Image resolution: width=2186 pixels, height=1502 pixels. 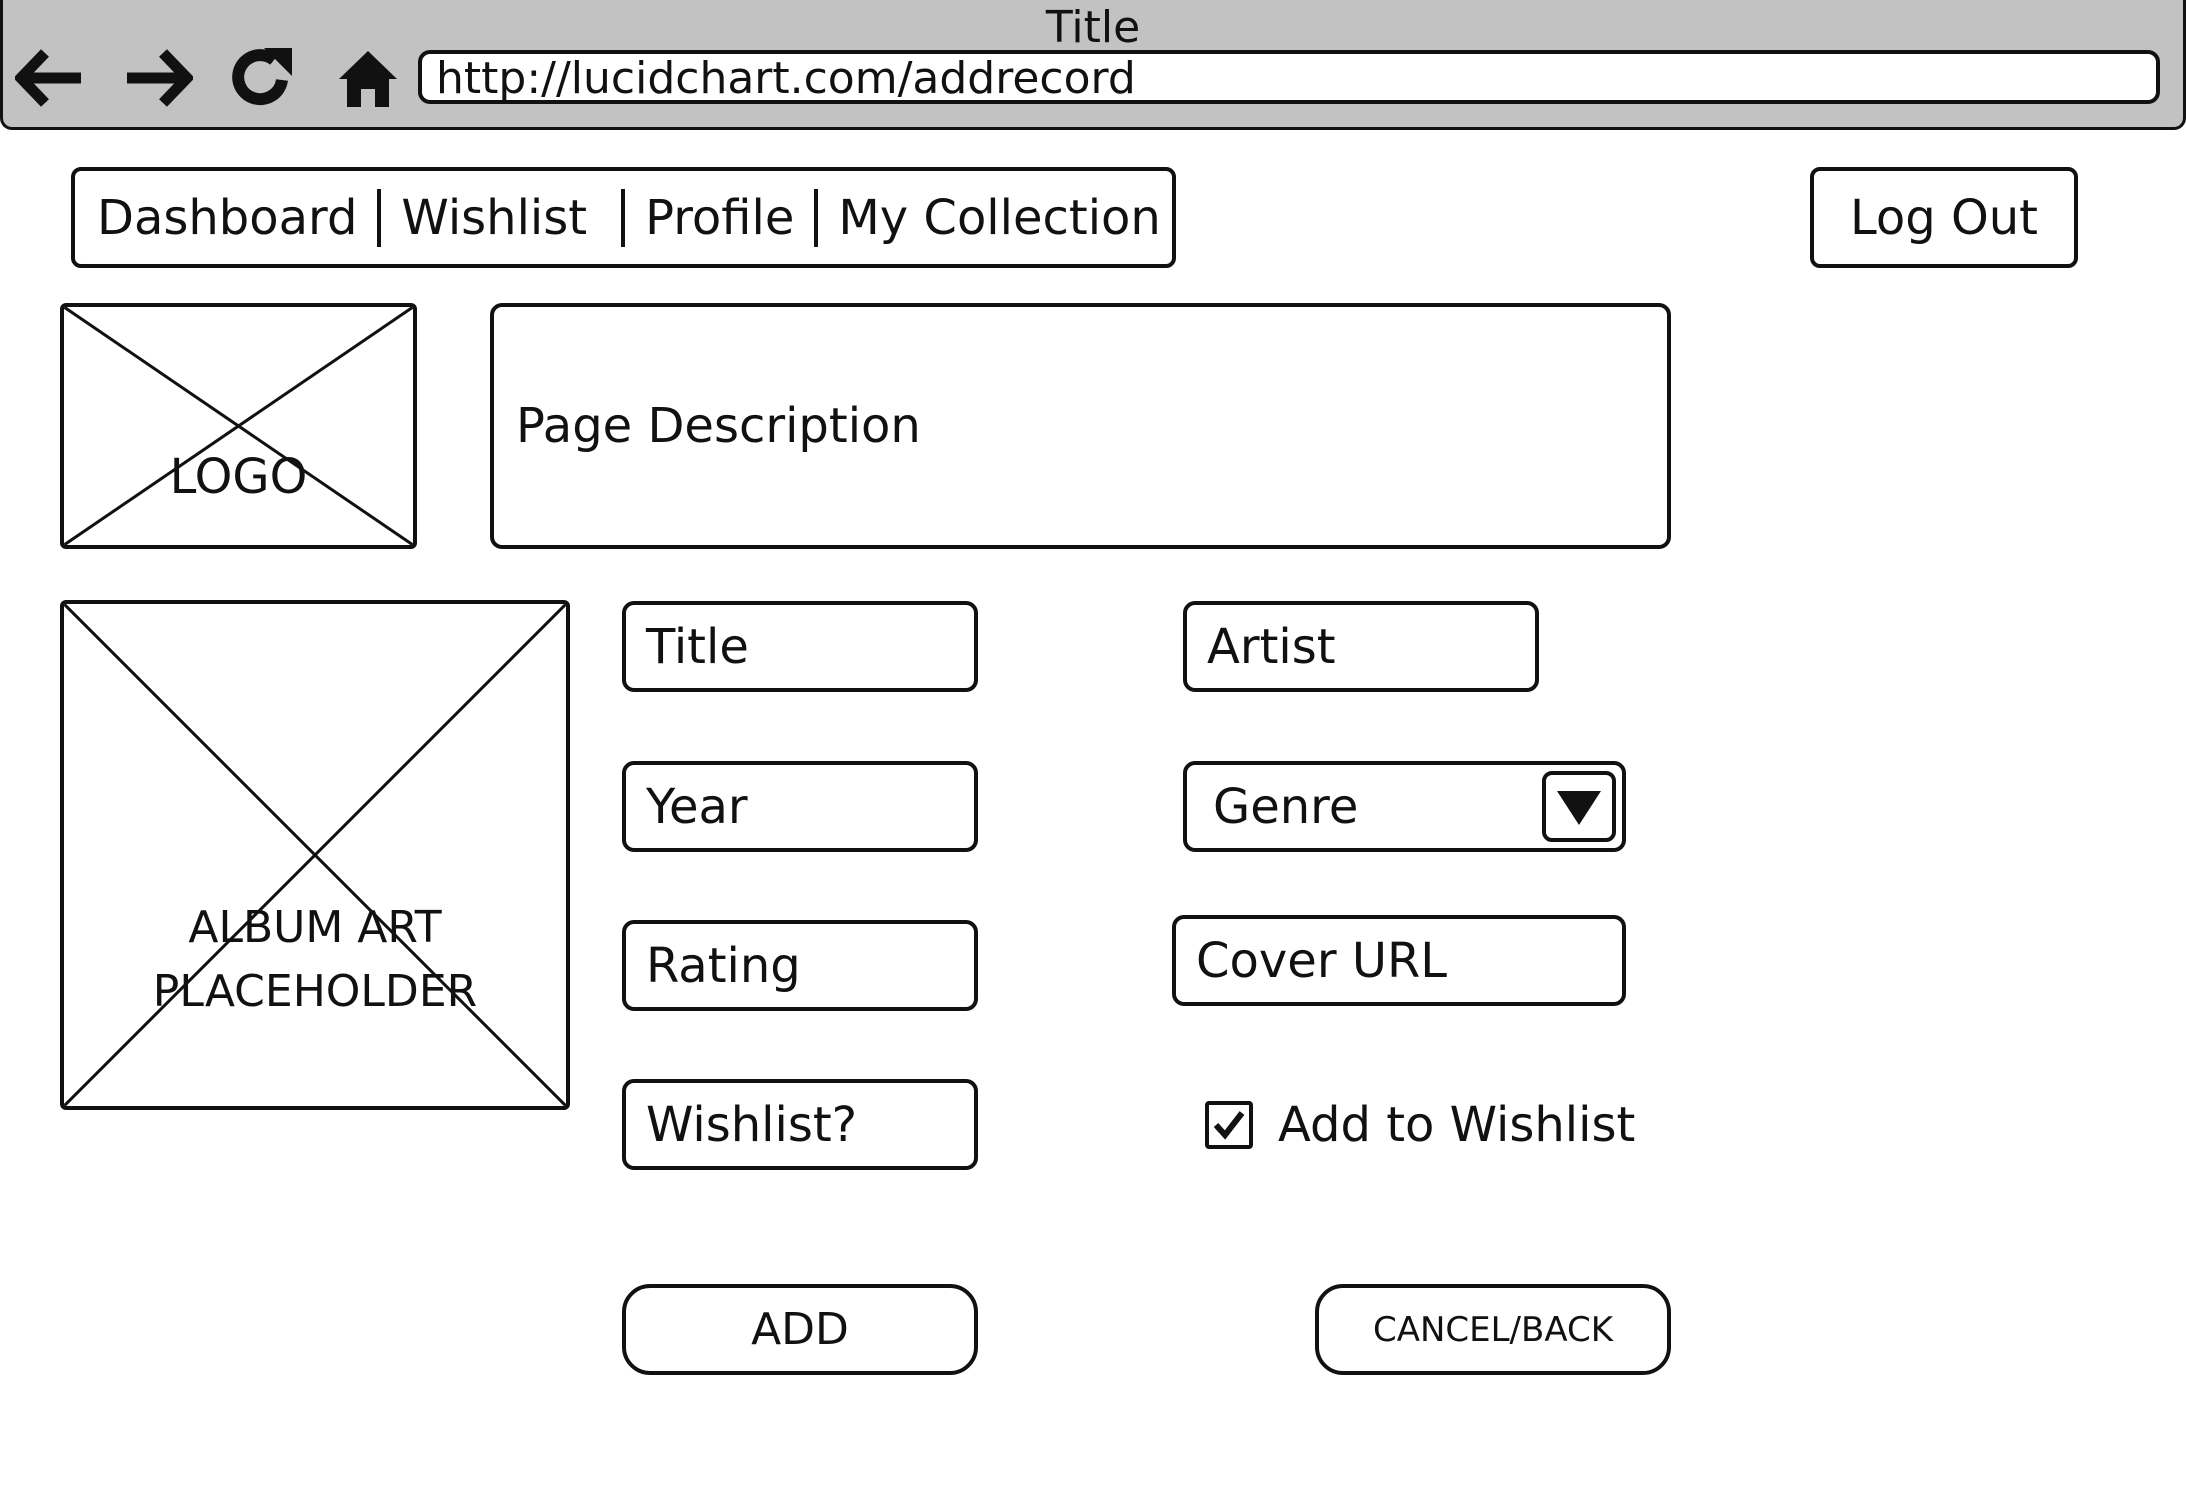 I want to click on add-button: ADD, so click(x=800, y=1329).